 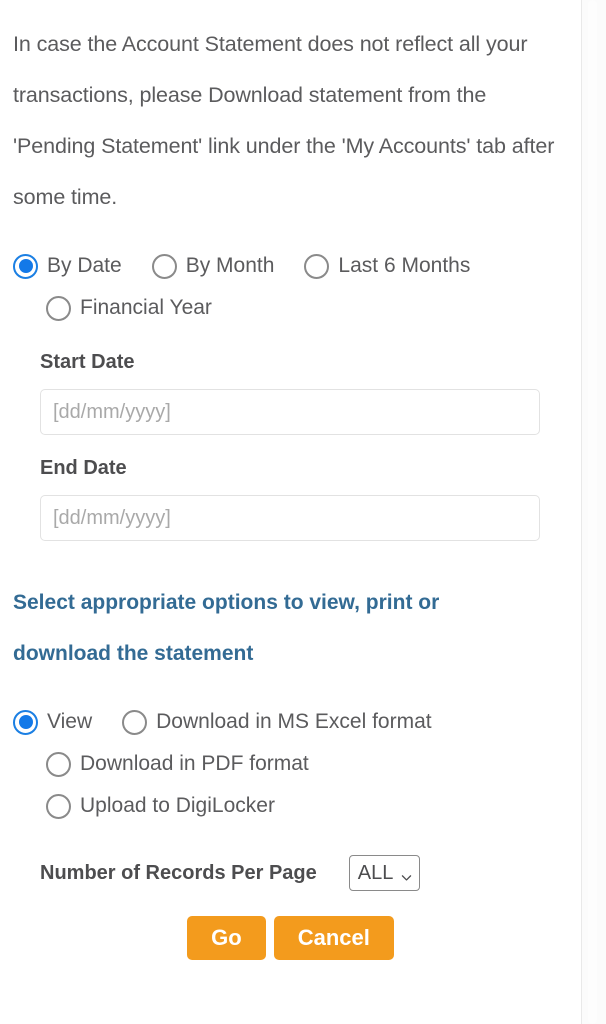 What do you see at coordinates (58, 764) in the screenshot?
I see `radio-indicator-download-pdf` at bounding box center [58, 764].